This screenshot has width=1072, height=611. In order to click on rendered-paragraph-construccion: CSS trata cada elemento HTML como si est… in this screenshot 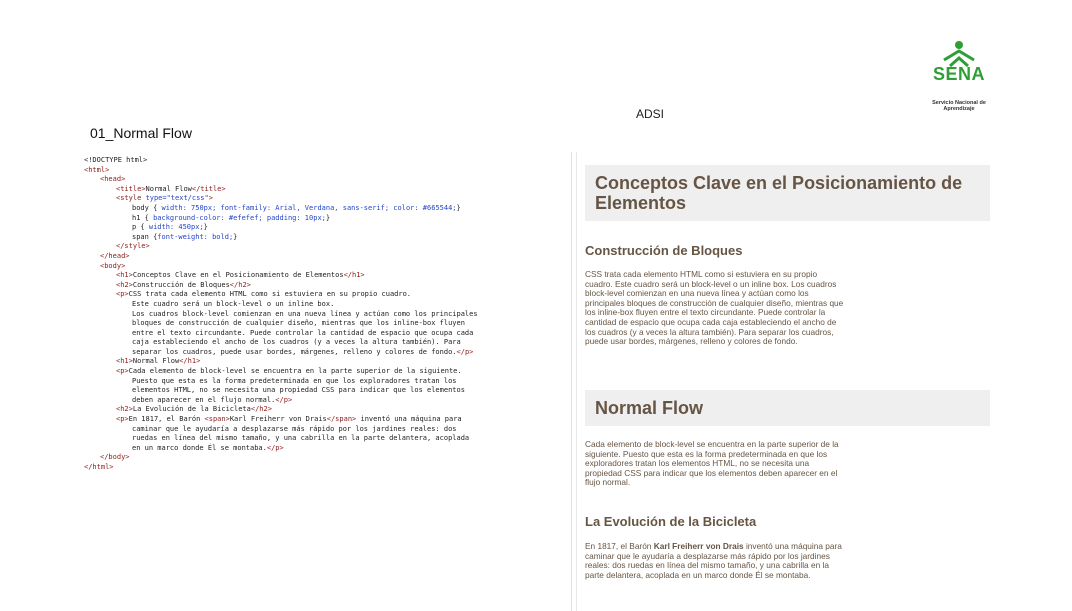, I will do `click(714, 308)`.